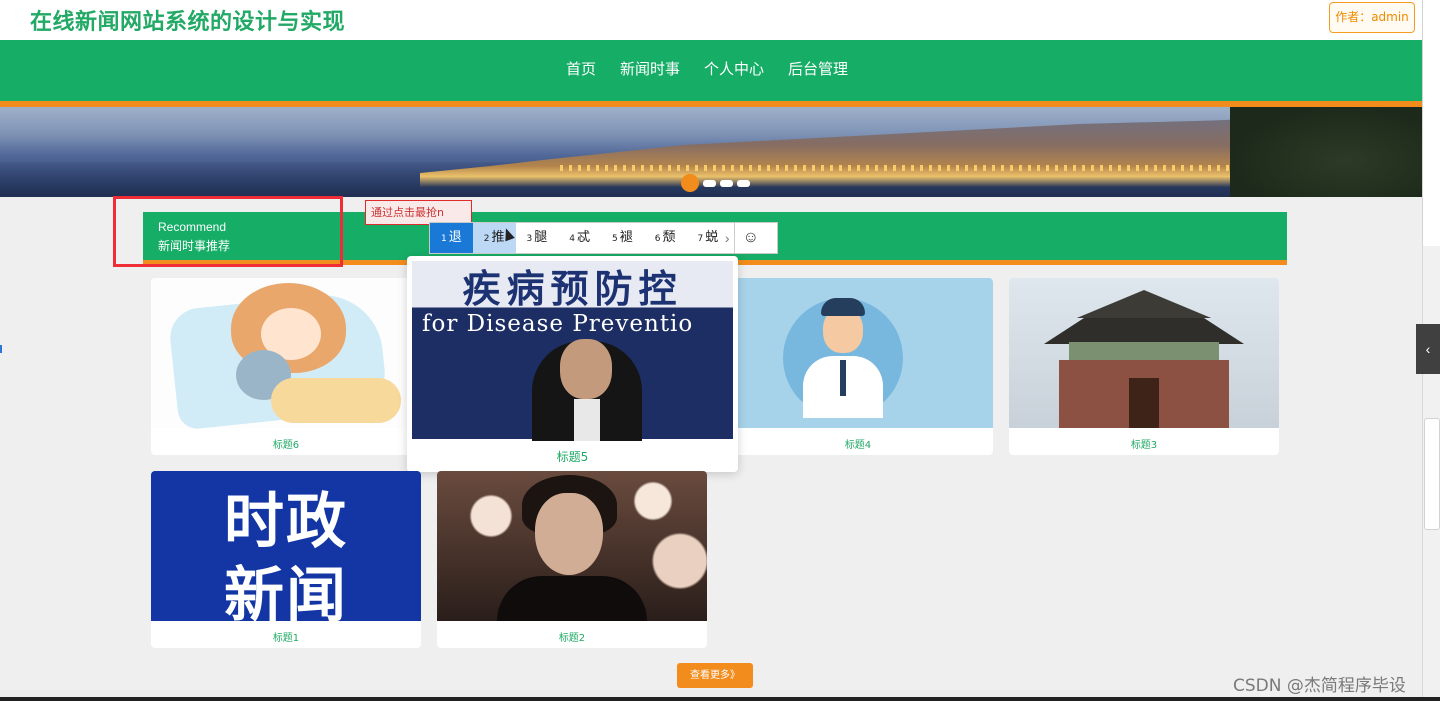  I want to click on banner-dot-active, so click(690, 183).